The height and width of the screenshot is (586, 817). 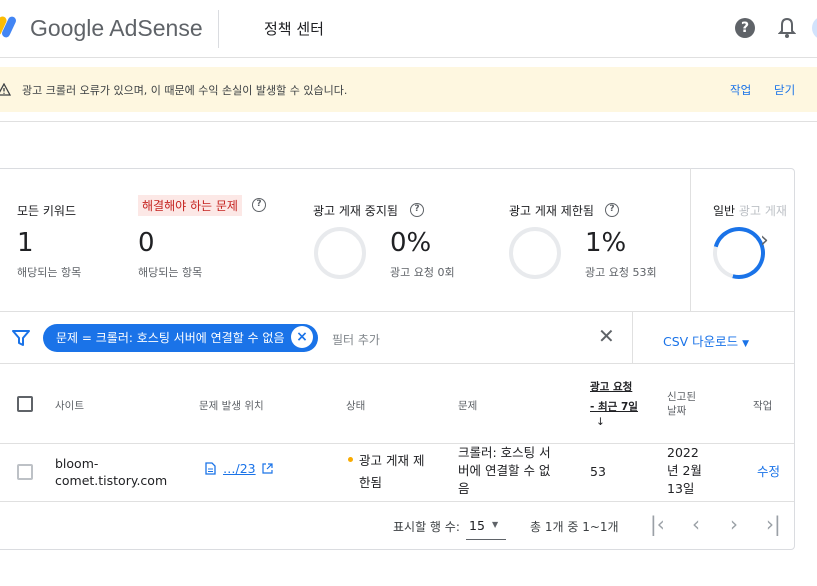 I want to click on pagination-range: 총 1개 중 1~1개, so click(x=574, y=527).